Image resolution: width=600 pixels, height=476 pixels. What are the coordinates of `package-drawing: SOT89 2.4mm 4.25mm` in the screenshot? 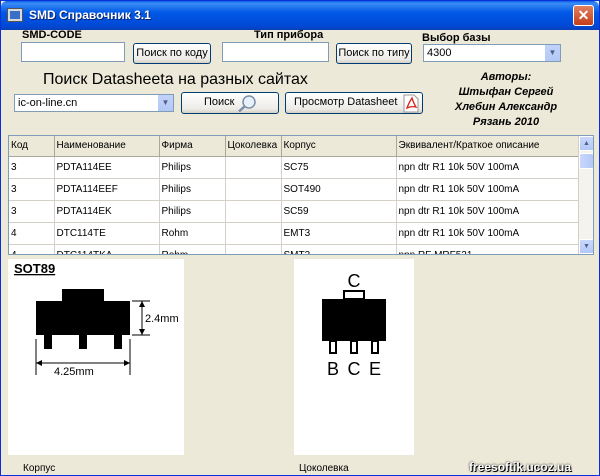 It's located at (96, 319).